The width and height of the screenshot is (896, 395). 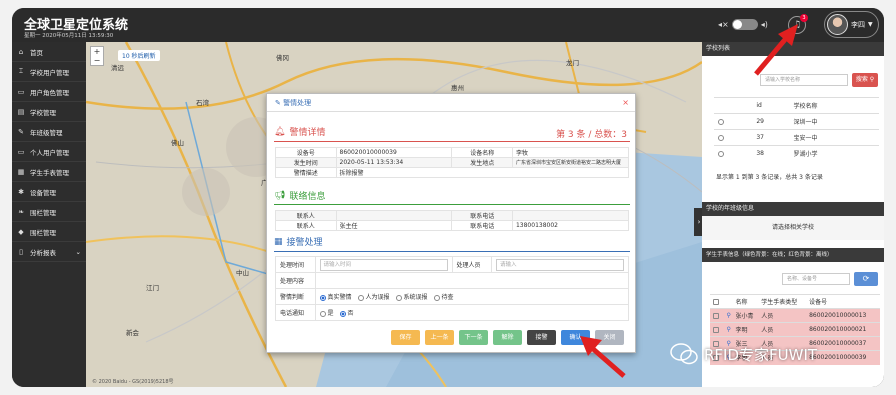 I want to click on watch-icon: ▦, so click(x=21, y=171).